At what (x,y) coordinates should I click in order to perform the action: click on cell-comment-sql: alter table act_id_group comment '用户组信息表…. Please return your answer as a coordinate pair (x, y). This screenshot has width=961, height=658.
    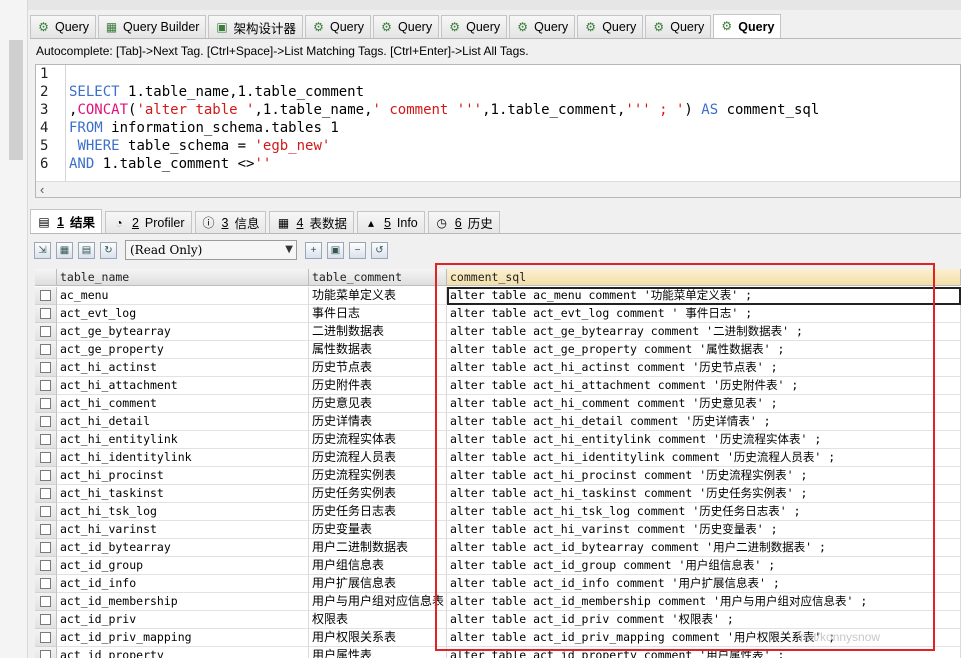
    Looking at the image, I should click on (704, 566).